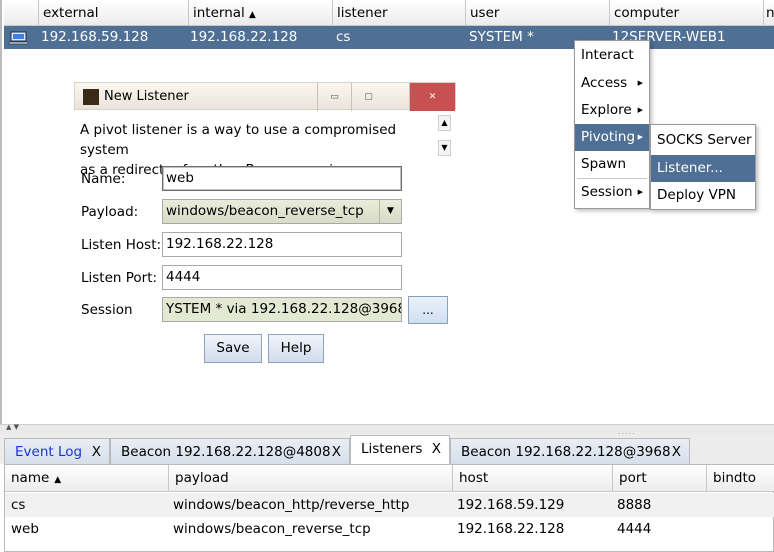 Image resolution: width=774 pixels, height=552 pixels. Describe the element at coordinates (233, 348) in the screenshot. I see `save-button: Save` at that location.